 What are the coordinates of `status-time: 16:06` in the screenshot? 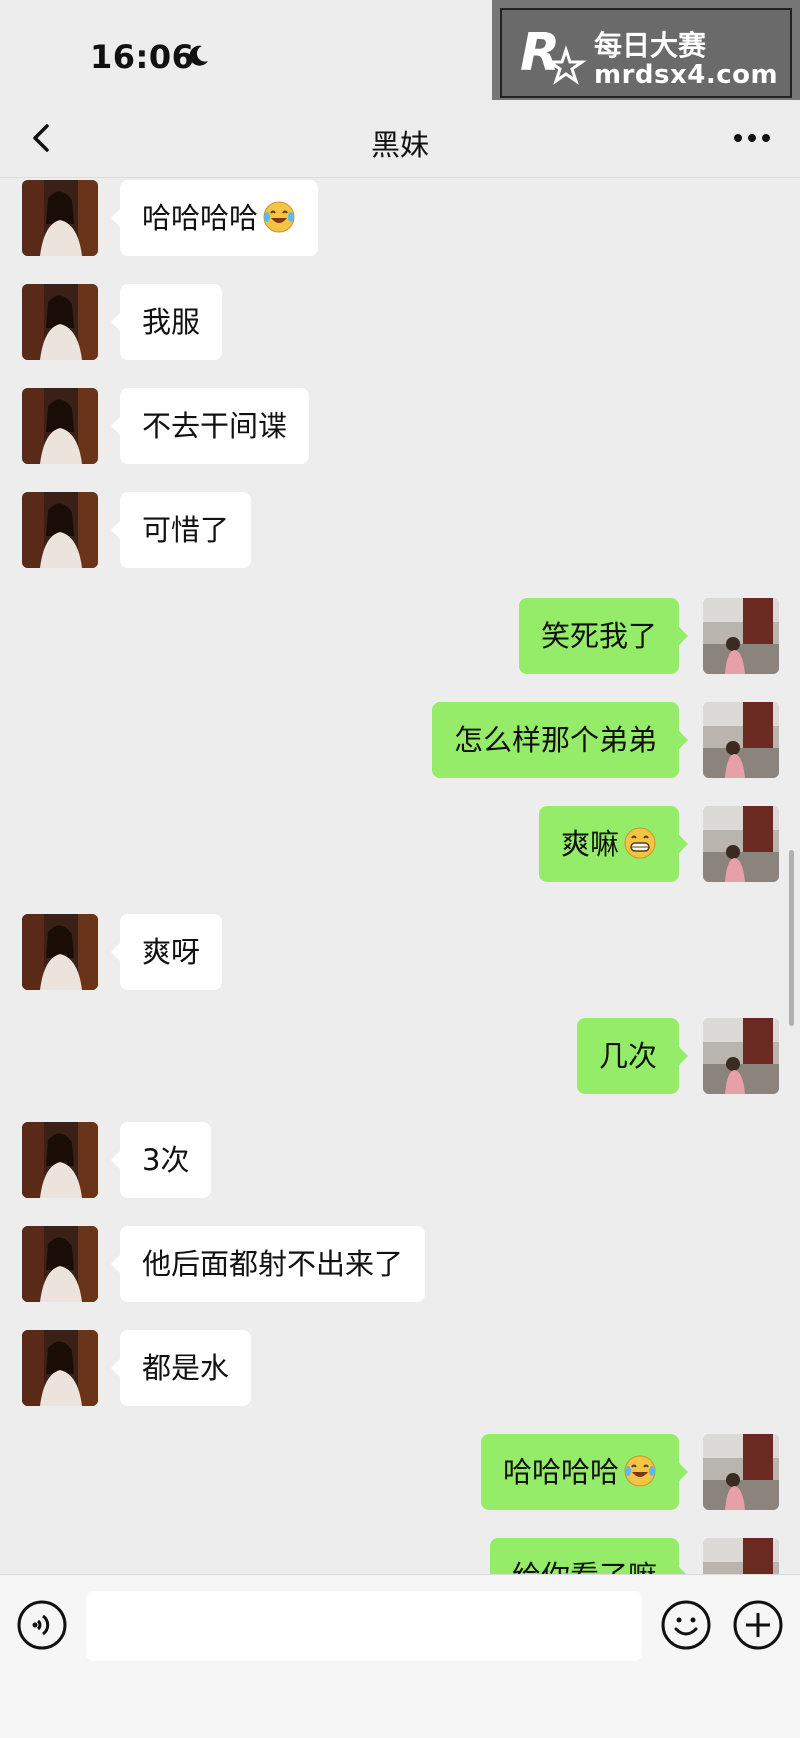 It's located at (142, 57).